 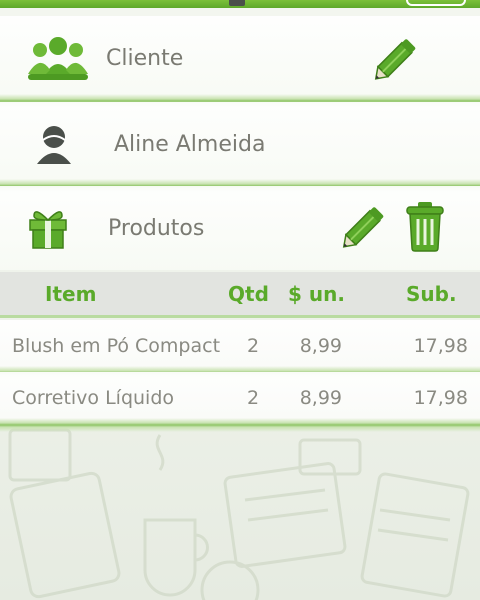 What do you see at coordinates (240, 398) in the screenshot?
I see `table-row: Corretivo Líquido 2 8,99 17,98` at bounding box center [240, 398].